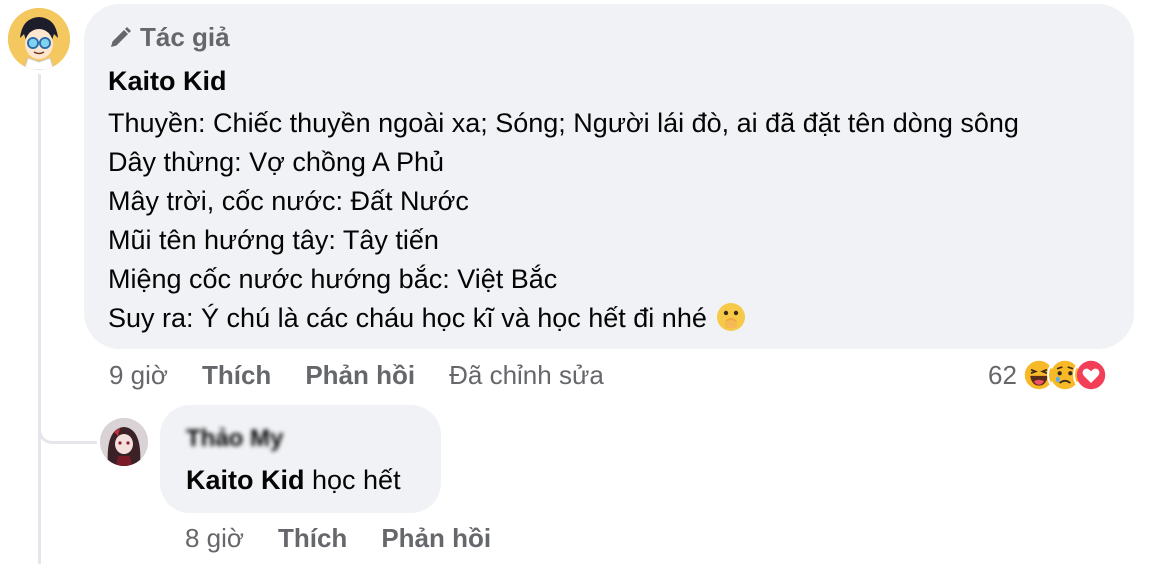  What do you see at coordinates (300, 459) in the screenshot?
I see `reply-bubble: Thảo My Kaito Kid học hết` at bounding box center [300, 459].